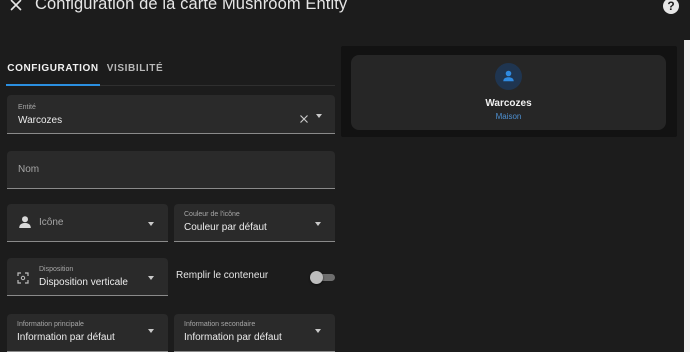  I want to click on help-circle-icon: ?, so click(671, 7).